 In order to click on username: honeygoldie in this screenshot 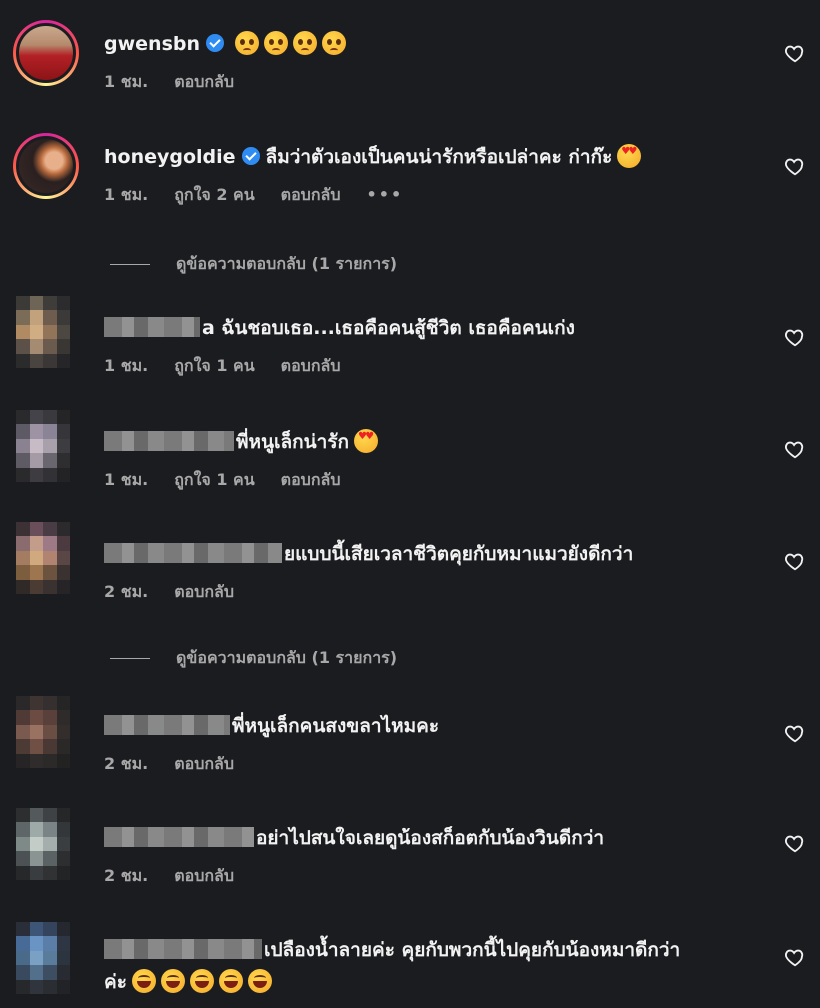, I will do `click(170, 157)`.